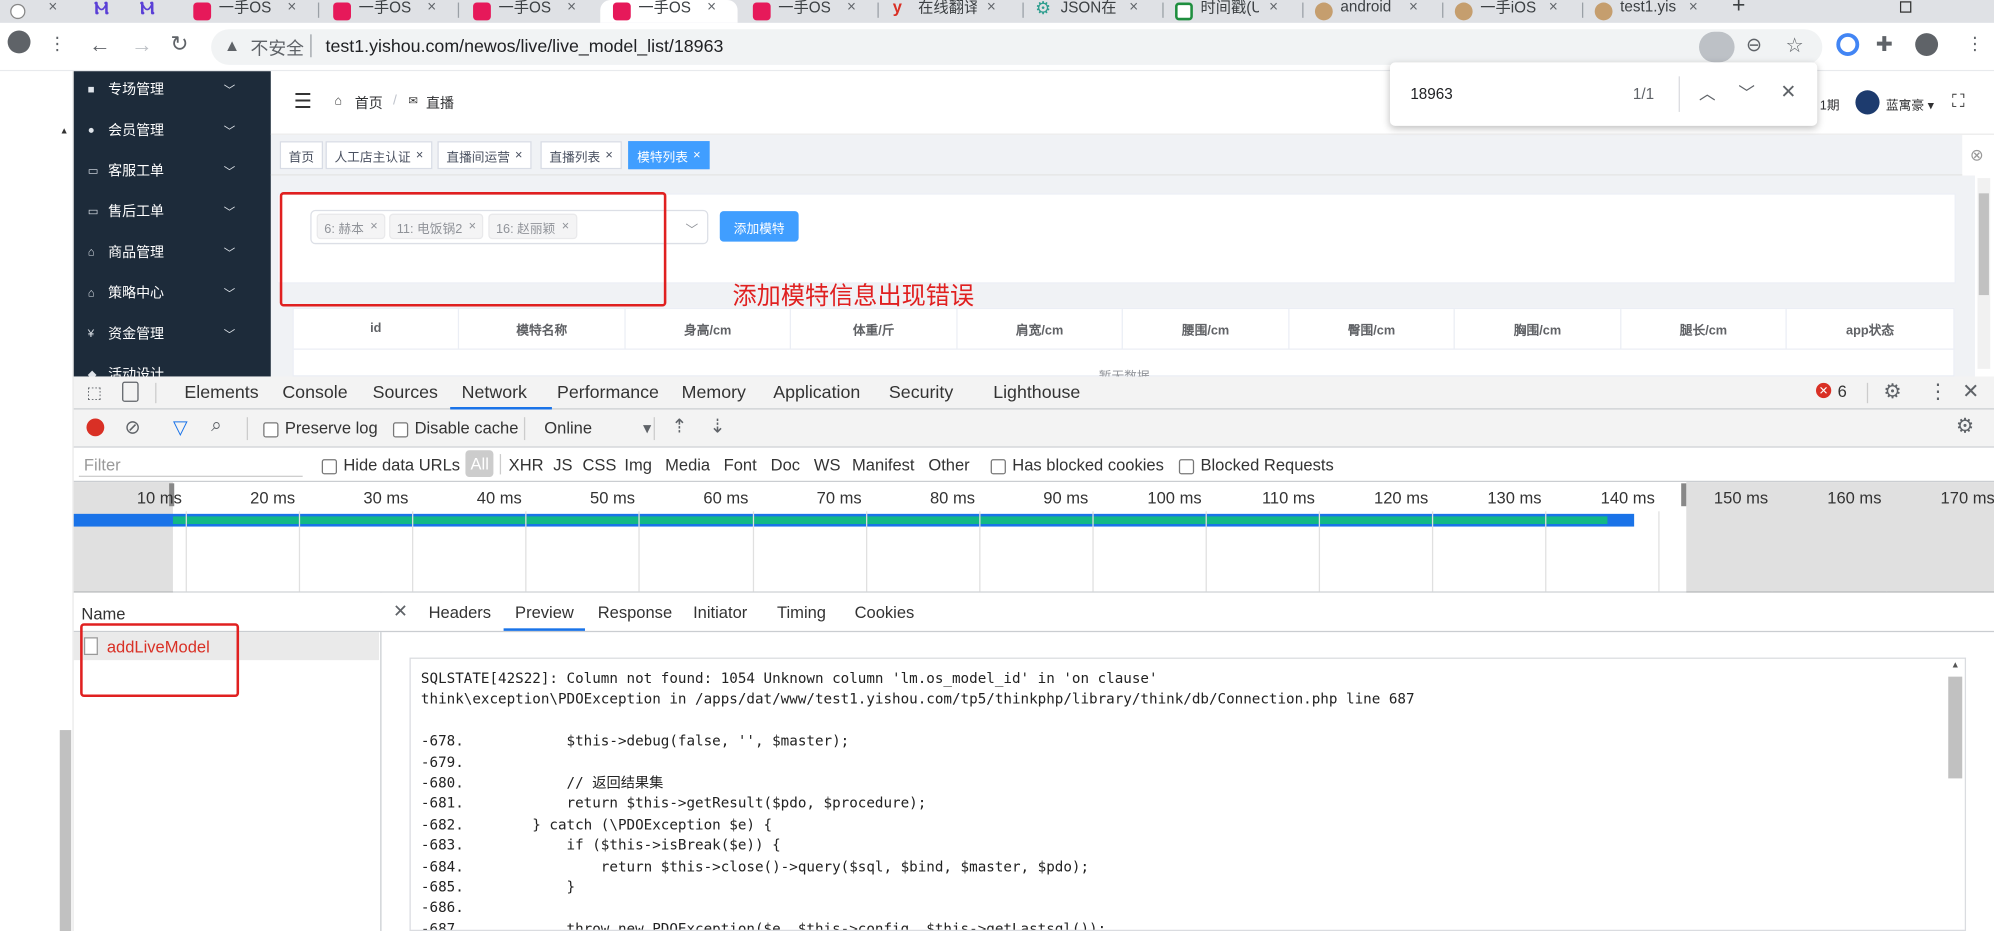  I want to click on detail-tab-headers: Headers, so click(460, 612).